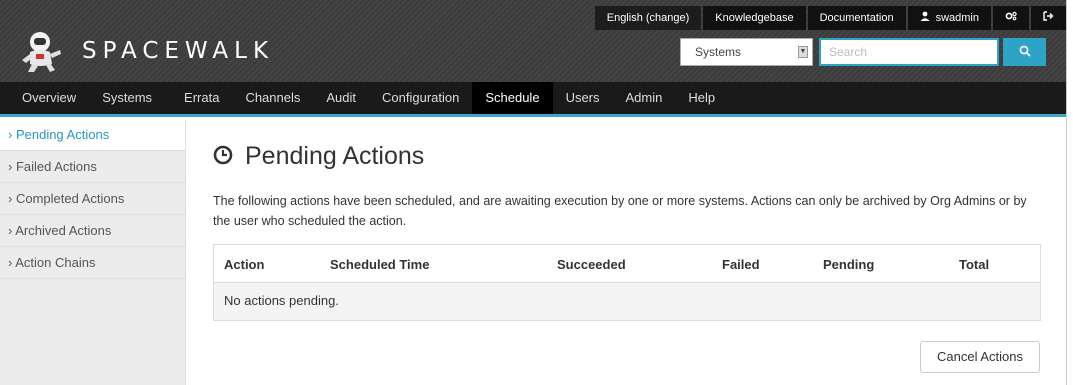 The width and height of the screenshot is (1073, 385). Describe the element at coordinates (70, 198) in the screenshot. I see `sidebar-item-label: Completed Actions` at that location.